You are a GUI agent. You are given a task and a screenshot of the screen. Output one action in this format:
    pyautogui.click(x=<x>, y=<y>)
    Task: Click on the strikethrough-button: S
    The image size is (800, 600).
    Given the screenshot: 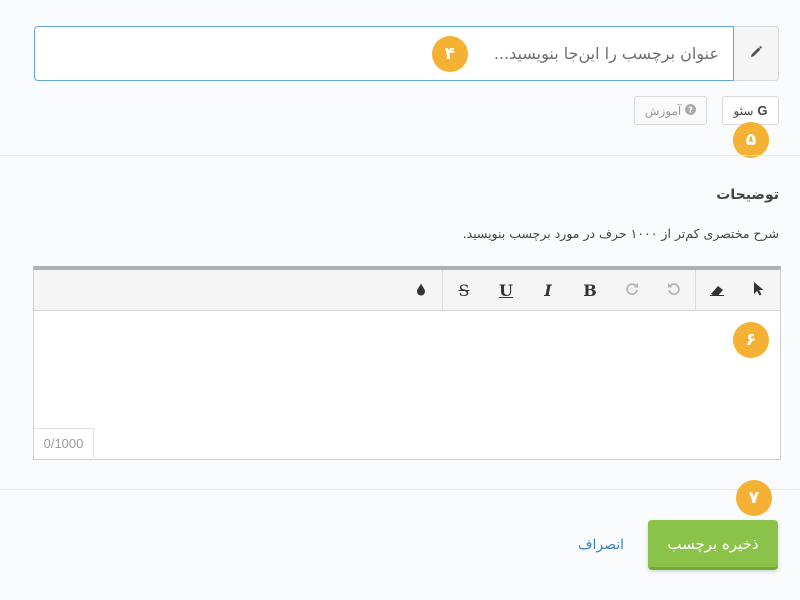 What is the action you would take?
    pyautogui.click(x=464, y=290)
    